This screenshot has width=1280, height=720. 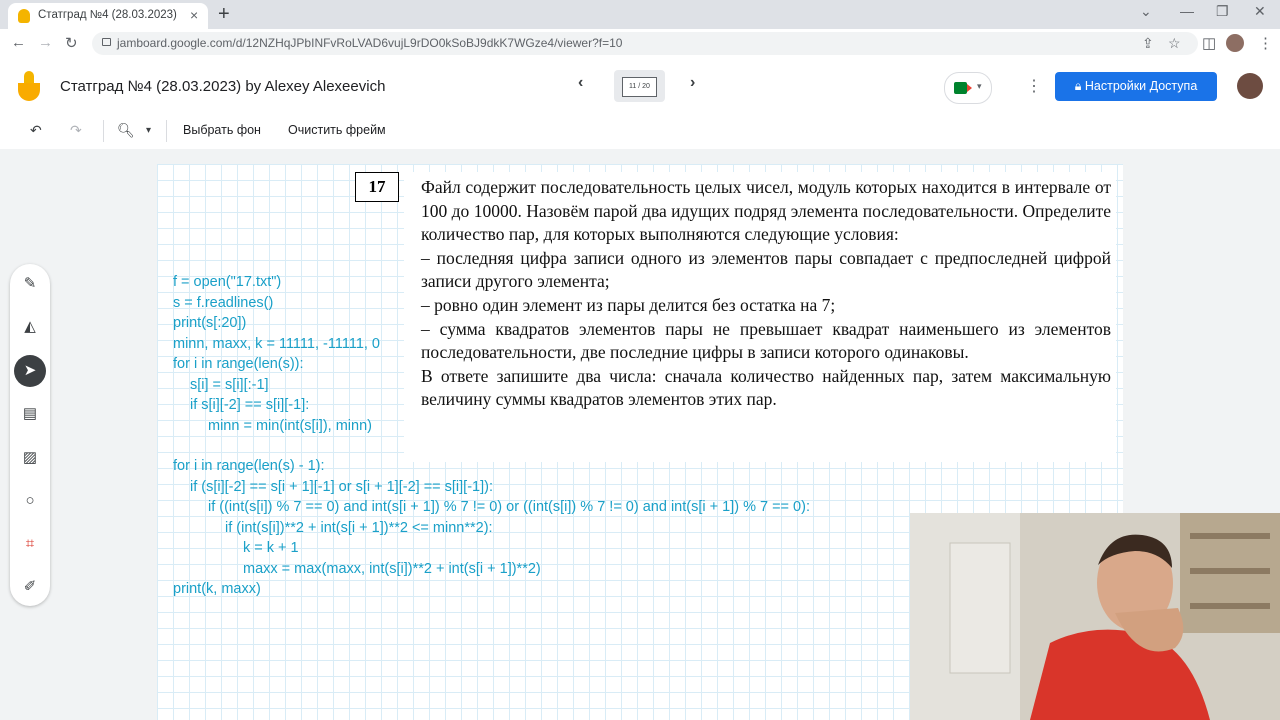 What do you see at coordinates (250, 405) in the screenshot?
I see `code-line: if s[i][-2] == s[i][-1]:` at bounding box center [250, 405].